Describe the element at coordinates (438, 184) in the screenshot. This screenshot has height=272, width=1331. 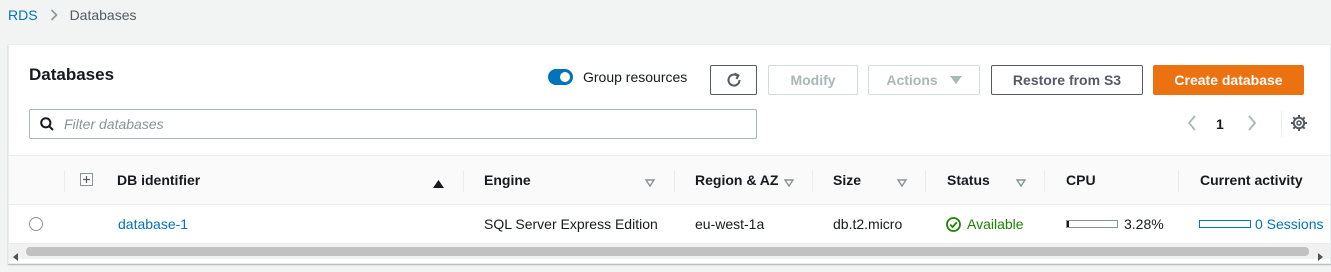
I see `sort-ascending-icon` at that location.